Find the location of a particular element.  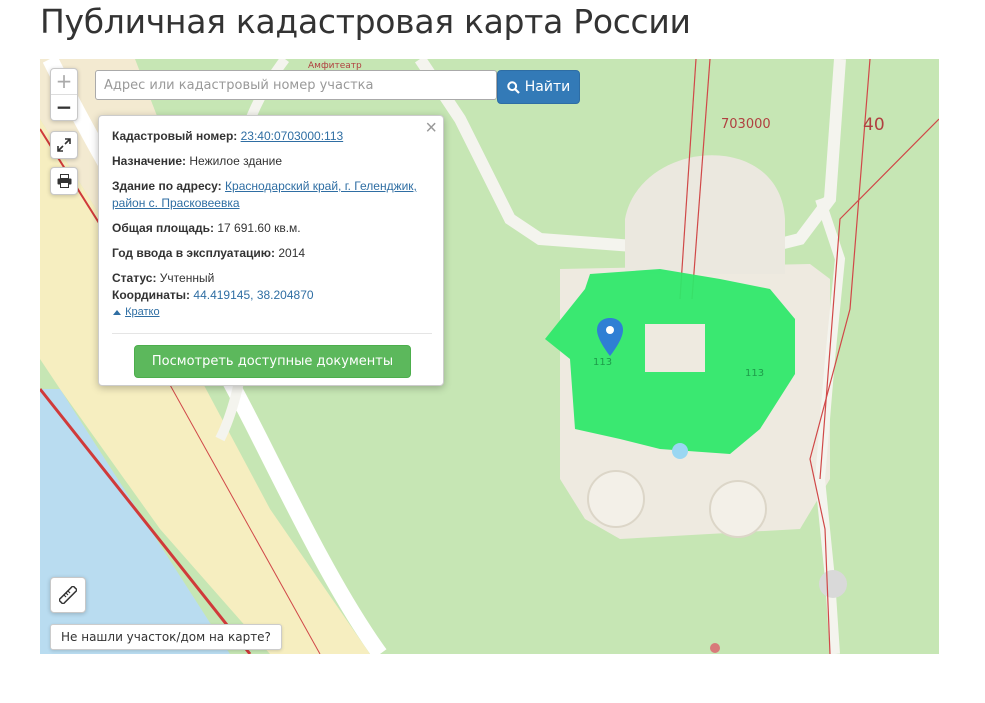

year-row: Год ввода в эксплуатацию: 2014 is located at coordinates (273, 253).